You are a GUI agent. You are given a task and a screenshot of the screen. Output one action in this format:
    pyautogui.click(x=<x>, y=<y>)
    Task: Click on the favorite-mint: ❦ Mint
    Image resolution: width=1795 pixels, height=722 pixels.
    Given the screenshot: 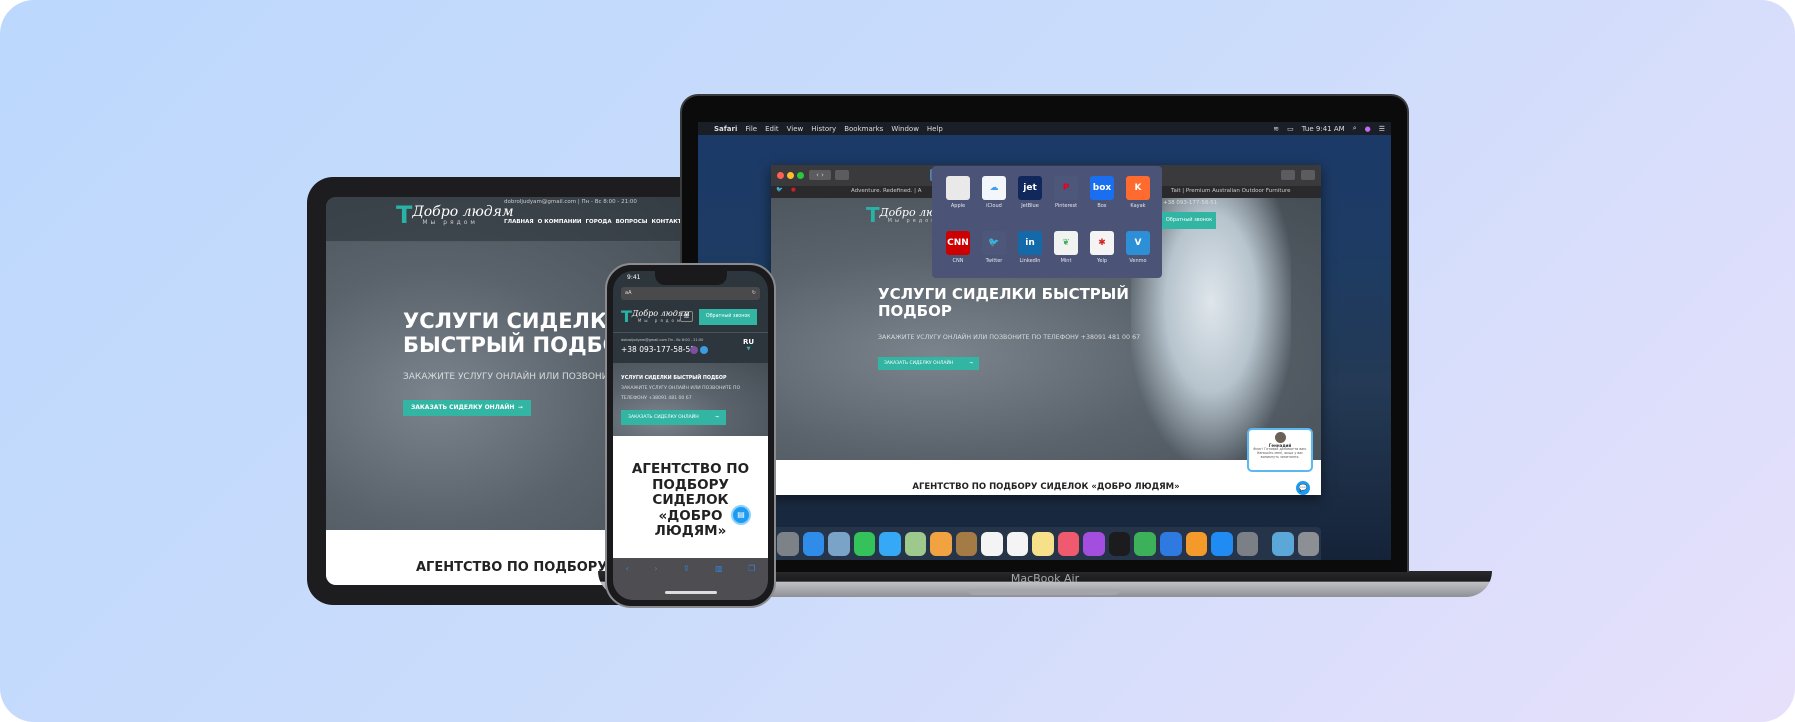 What is the action you would take?
    pyautogui.click(x=1066, y=254)
    